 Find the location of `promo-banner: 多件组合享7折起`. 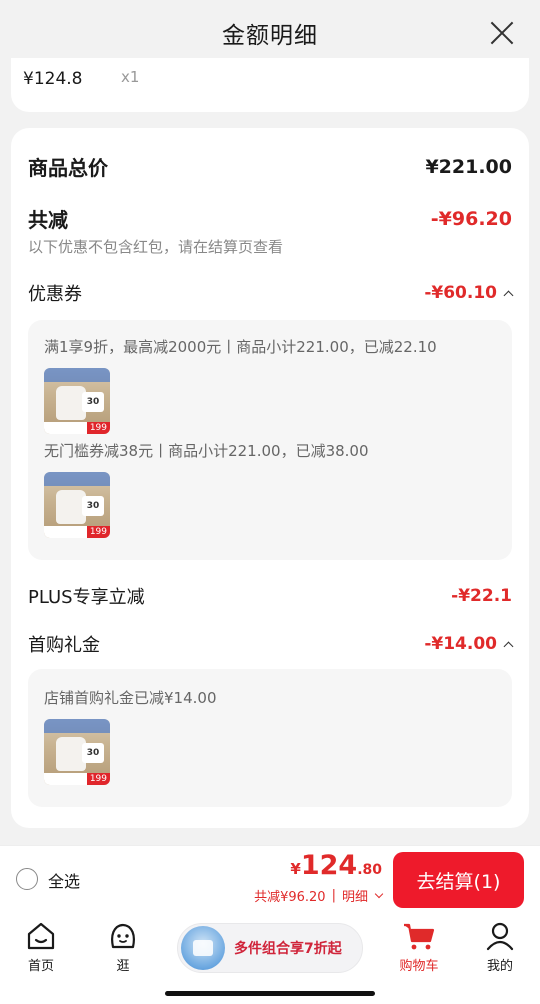

promo-banner: 多件组合享7折起 is located at coordinates (270, 948).